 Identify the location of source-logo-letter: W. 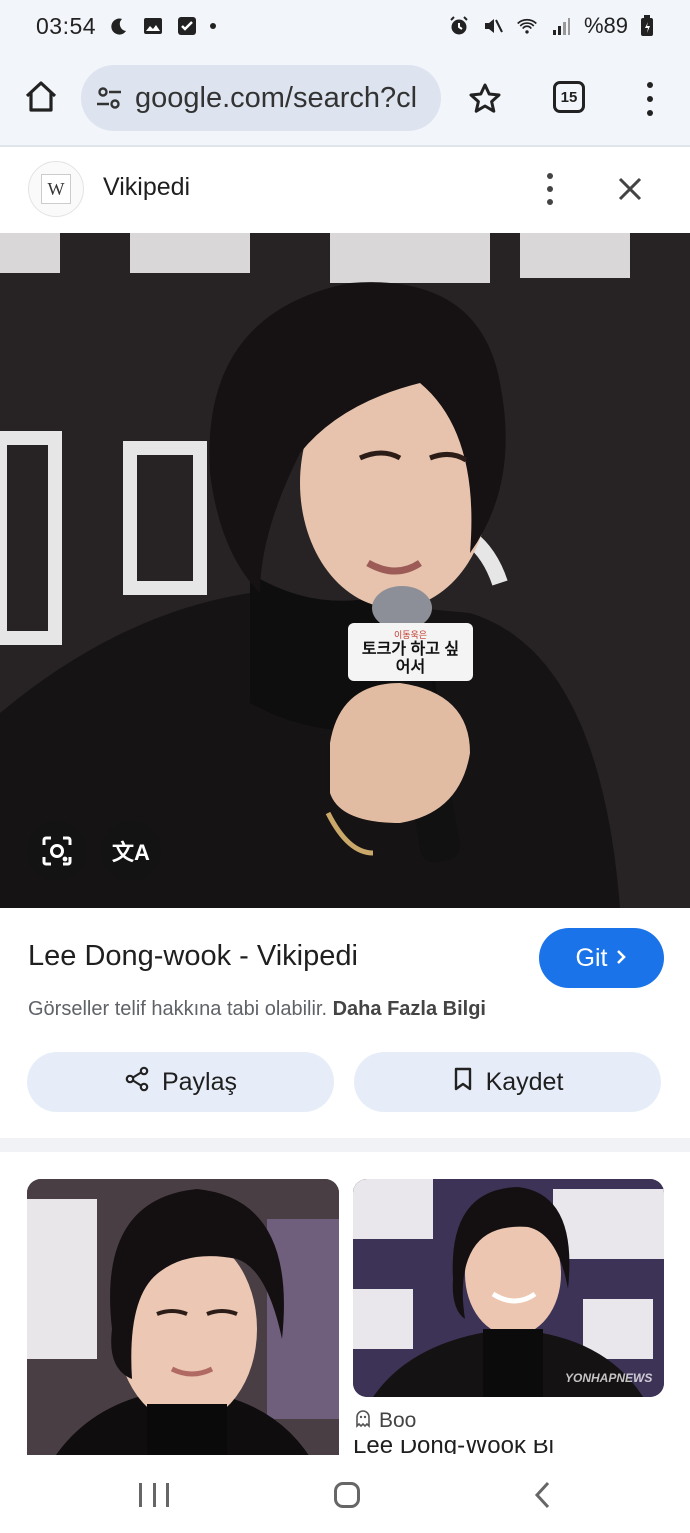
(56, 189).